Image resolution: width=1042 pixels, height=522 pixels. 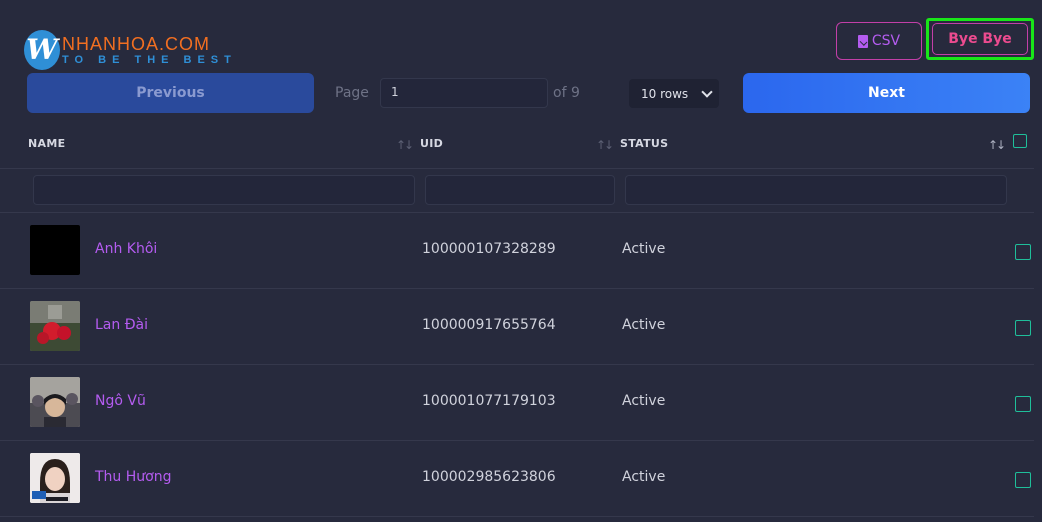 I want to click on brand-logo: W NHANHOA.COM TO BE THE BEST, so click(x=134, y=52).